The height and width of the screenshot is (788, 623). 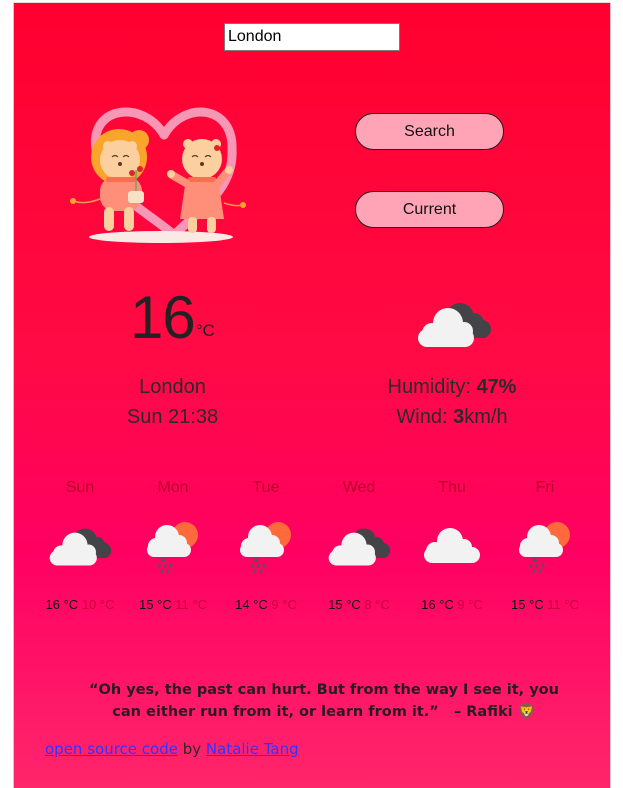 What do you see at coordinates (526, 712) in the screenshot?
I see `lion-emoji-icon: 🦁` at bounding box center [526, 712].